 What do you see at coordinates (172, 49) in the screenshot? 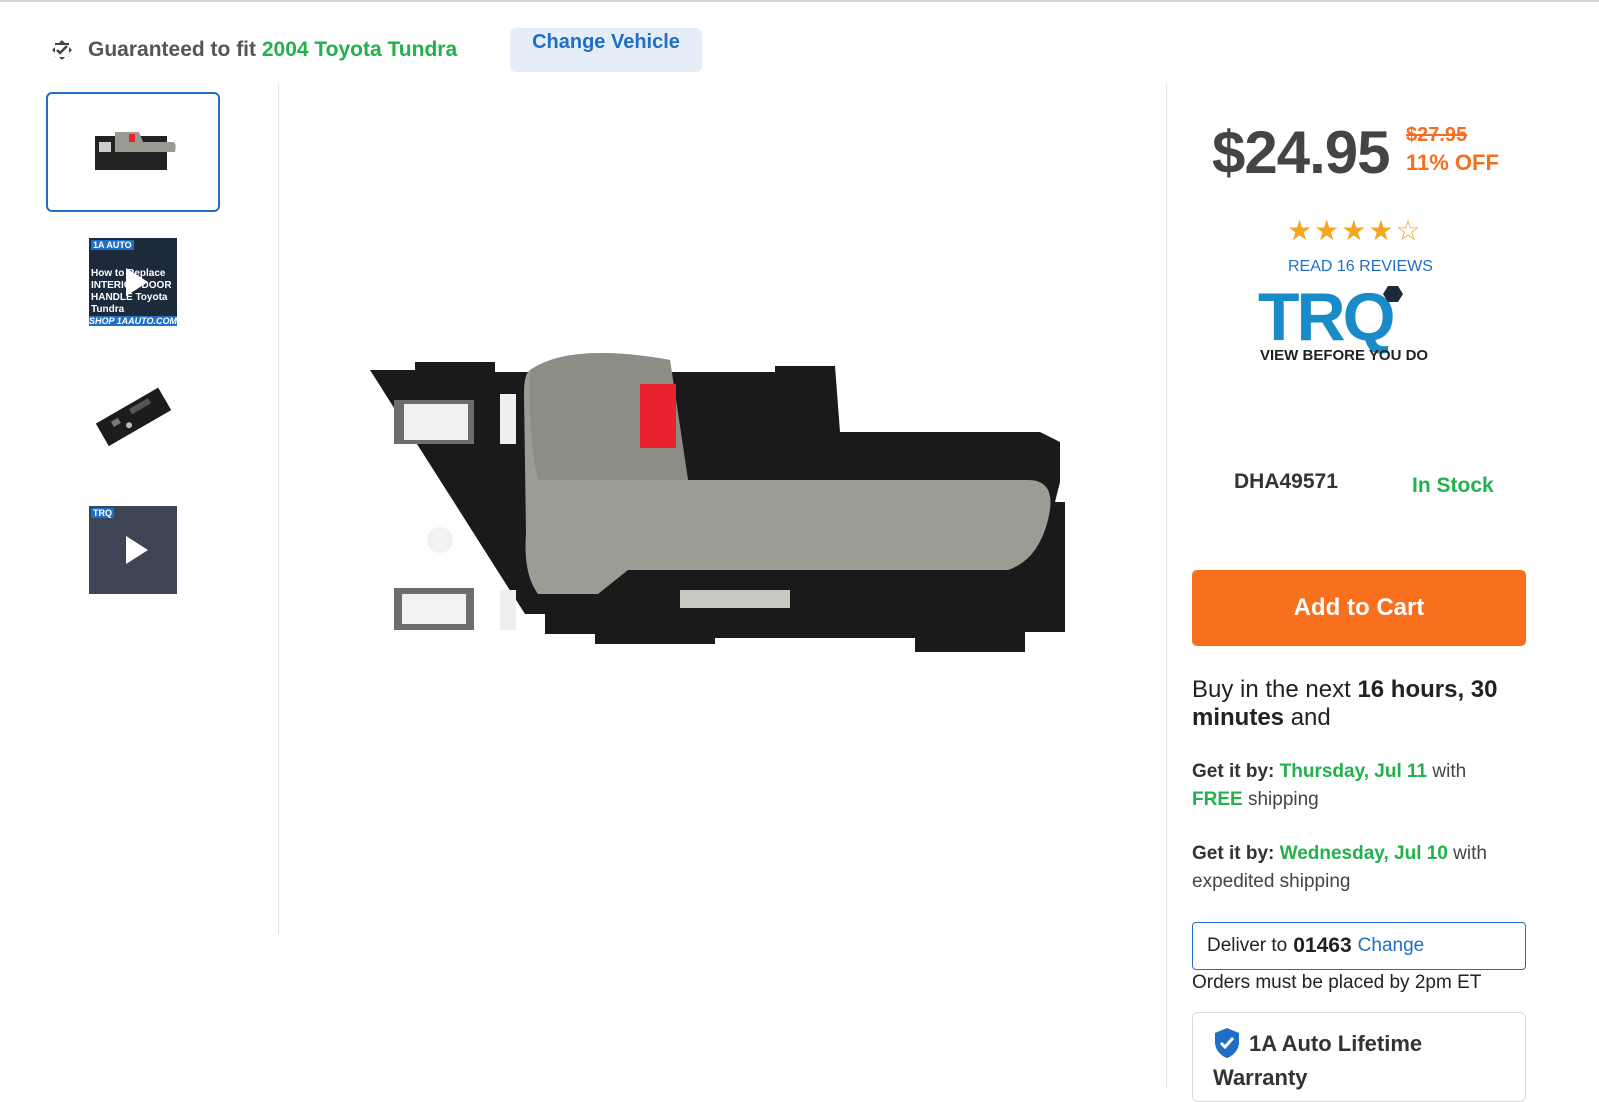
I see `fitment-prefix: Guaranteed to fit` at bounding box center [172, 49].